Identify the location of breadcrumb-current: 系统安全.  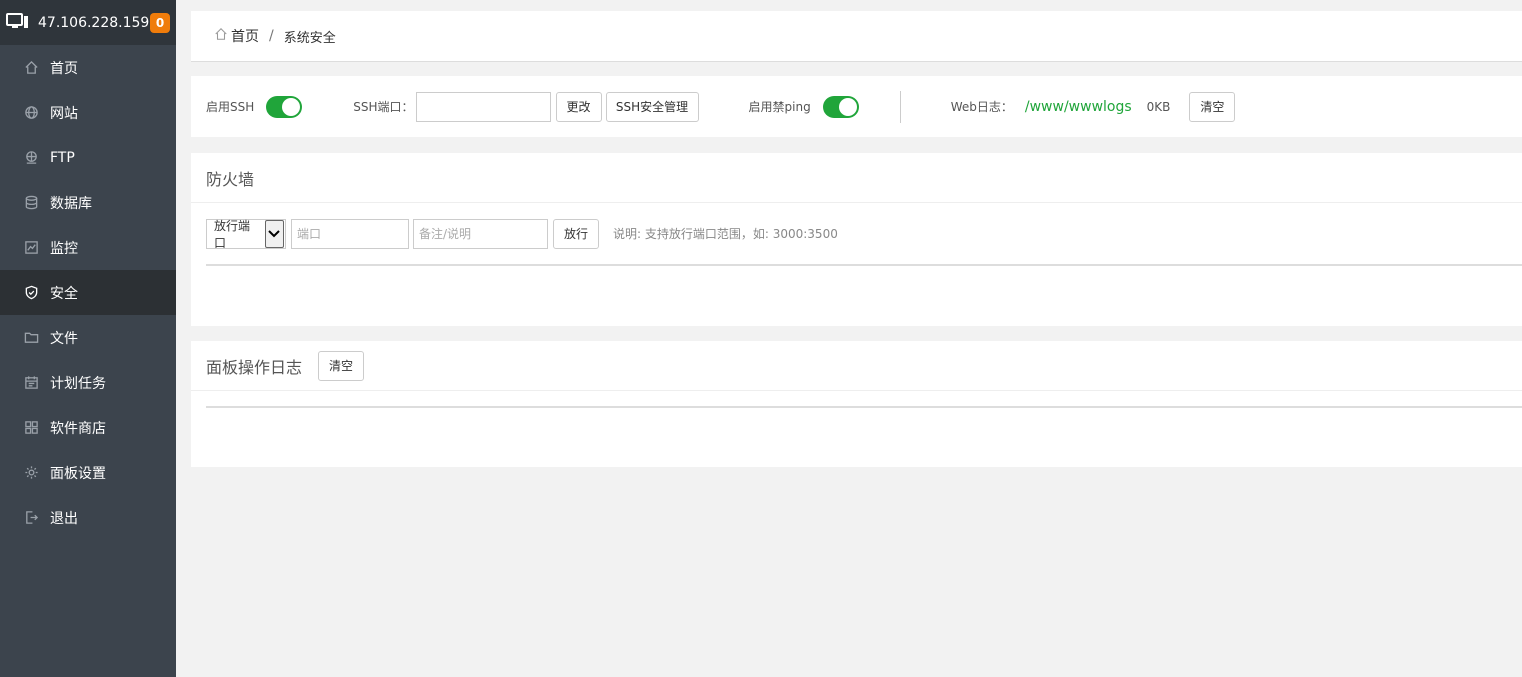
(309, 38).